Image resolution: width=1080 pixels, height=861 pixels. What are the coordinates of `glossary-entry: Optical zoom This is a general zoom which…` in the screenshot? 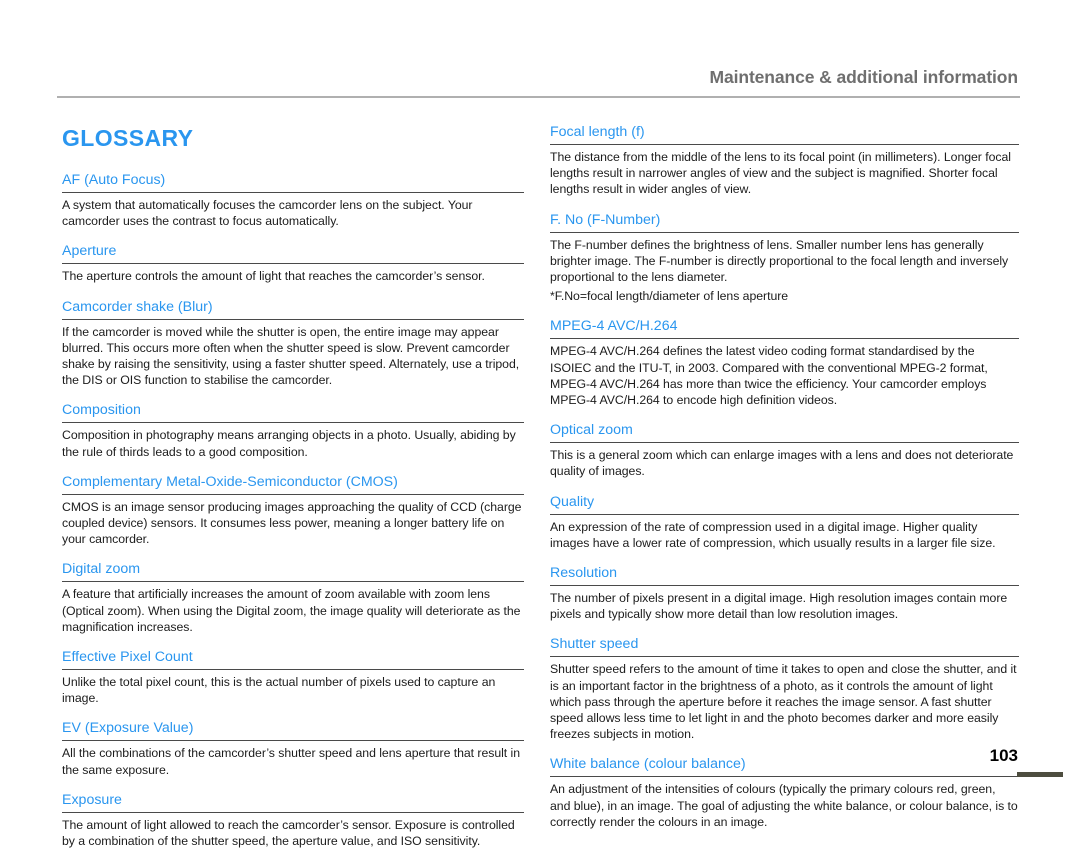 It's located at (784, 449).